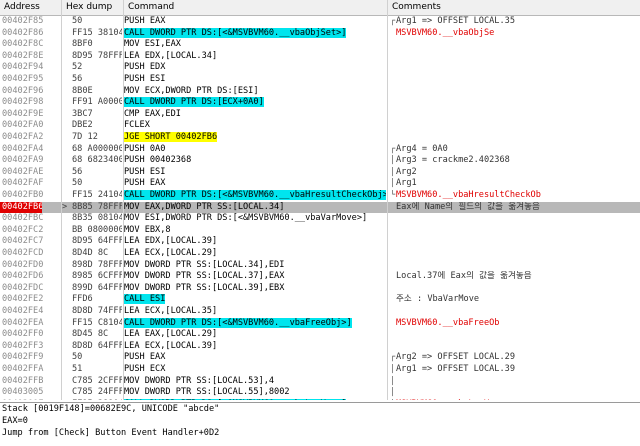 This screenshot has width=640, height=446. I want to click on address-cell: 00402FA0, so click(31, 126).